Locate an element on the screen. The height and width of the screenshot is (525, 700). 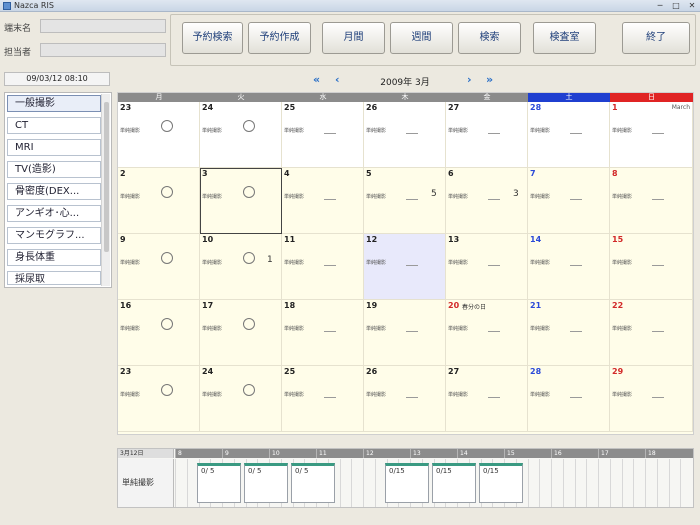
calendar-day-cell: 2 単純撮影 is located at coordinates (159, 201).